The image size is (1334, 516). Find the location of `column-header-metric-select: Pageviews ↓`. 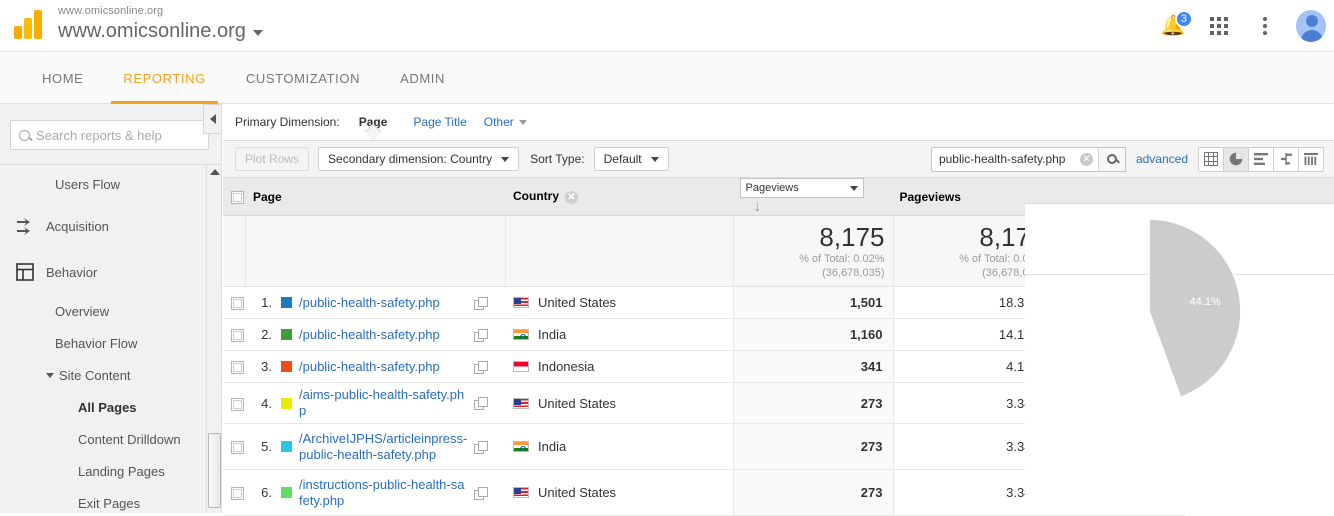

column-header-metric-select: Pageviews ↓ is located at coordinates (813, 197).